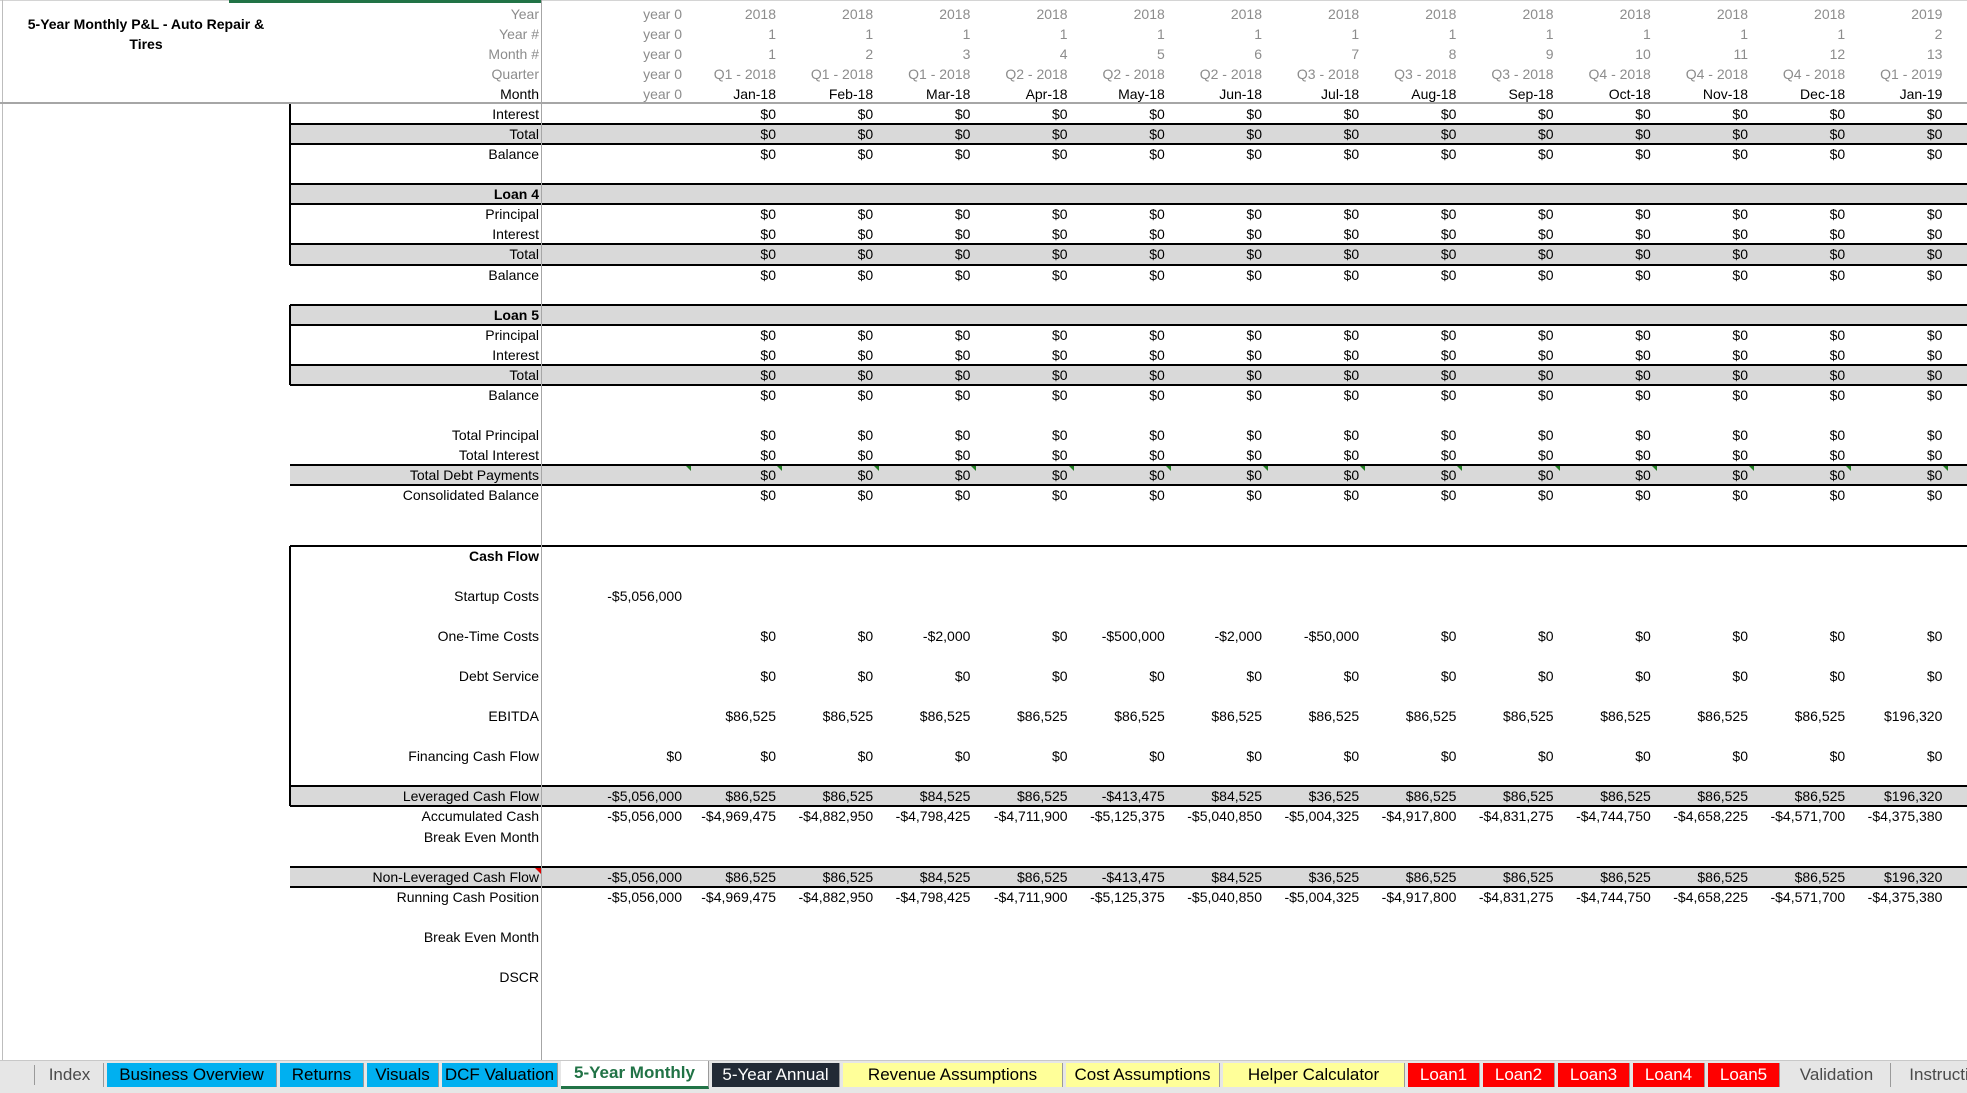 The image size is (1967, 1093). I want to click on sheet-tab-revenue-assumptions: Revenue Assumptions, so click(953, 1075).